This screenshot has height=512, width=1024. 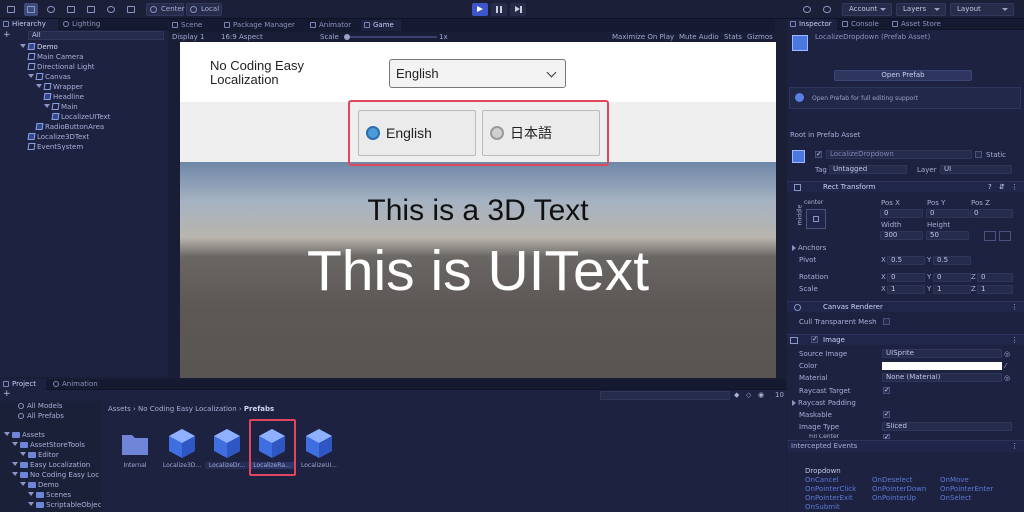 What do you see at coordinates (11, 9) in the screenshot?
I see `hand-tool-icon` at bounding box center [11, 9].